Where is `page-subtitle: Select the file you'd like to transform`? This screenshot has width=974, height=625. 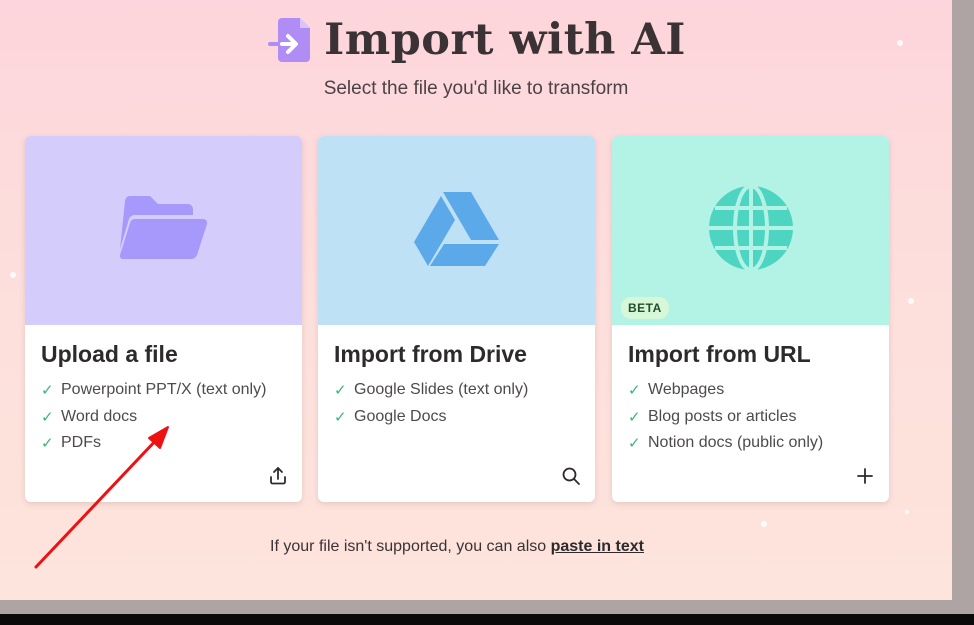
page-subtitle: Select the file you'd like to transform is located at coordinates (476, 88).